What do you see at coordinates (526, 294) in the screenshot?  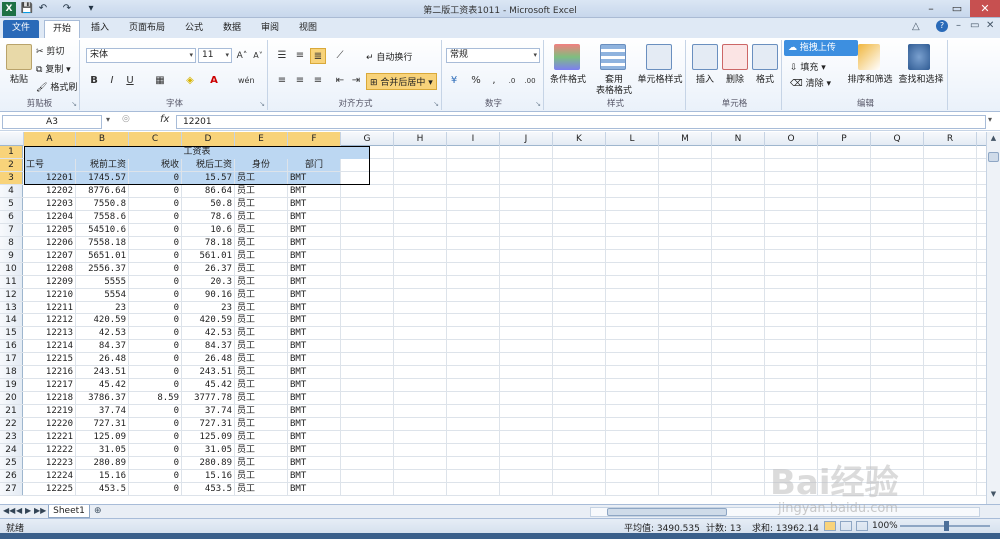 I see `cell-j12` at bounding box center [526, 294].